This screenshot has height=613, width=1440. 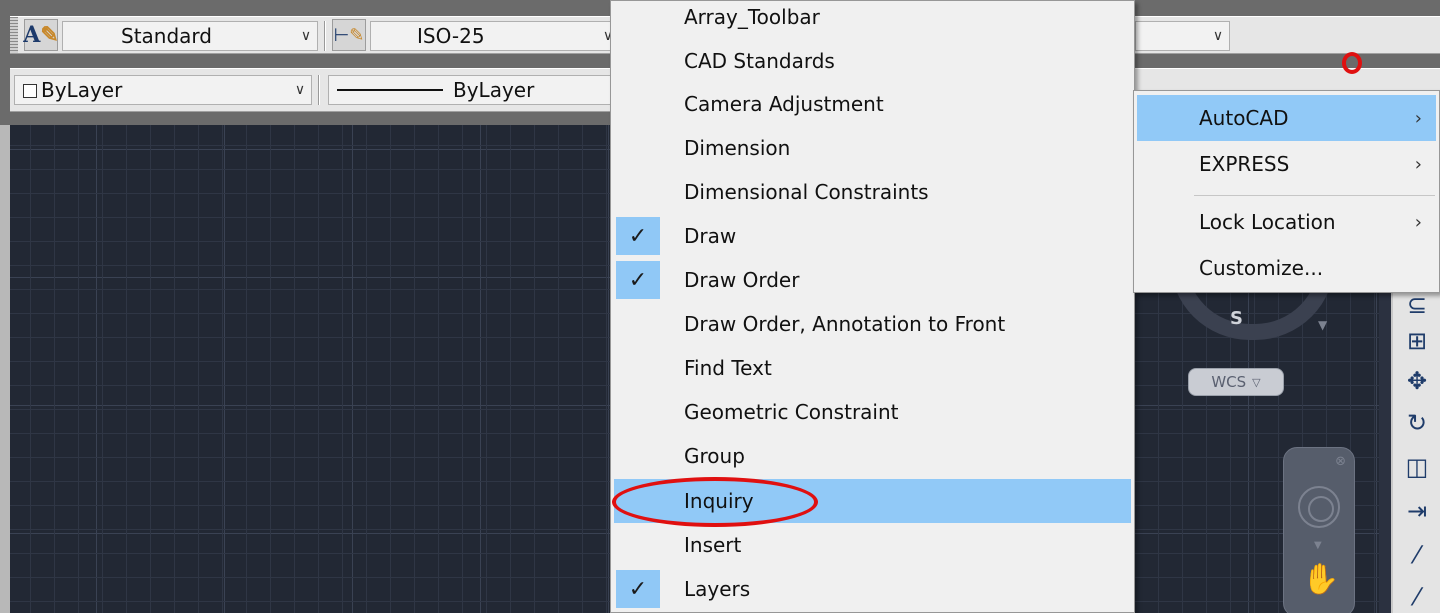 What do you see at coordinates (872, 280) in the screenshot?
I see `menu-item-draw-order: ✓ Draw Order` at bounding box center [872, 280].